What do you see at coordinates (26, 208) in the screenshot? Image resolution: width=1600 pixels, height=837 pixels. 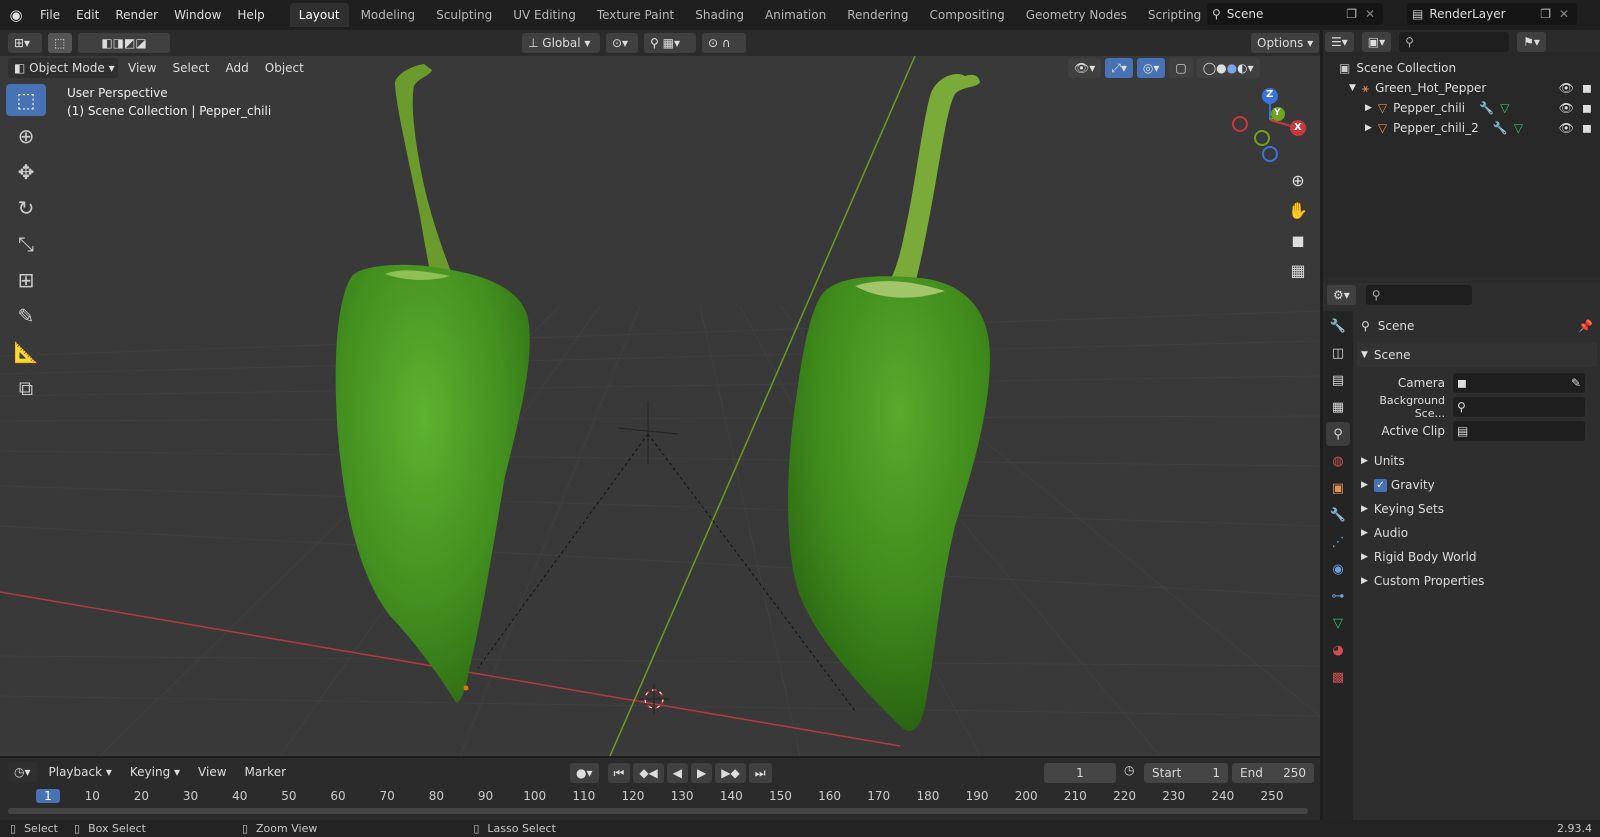 I see `rotate-tool-icon: ↻` at bounding box center [26, 208].